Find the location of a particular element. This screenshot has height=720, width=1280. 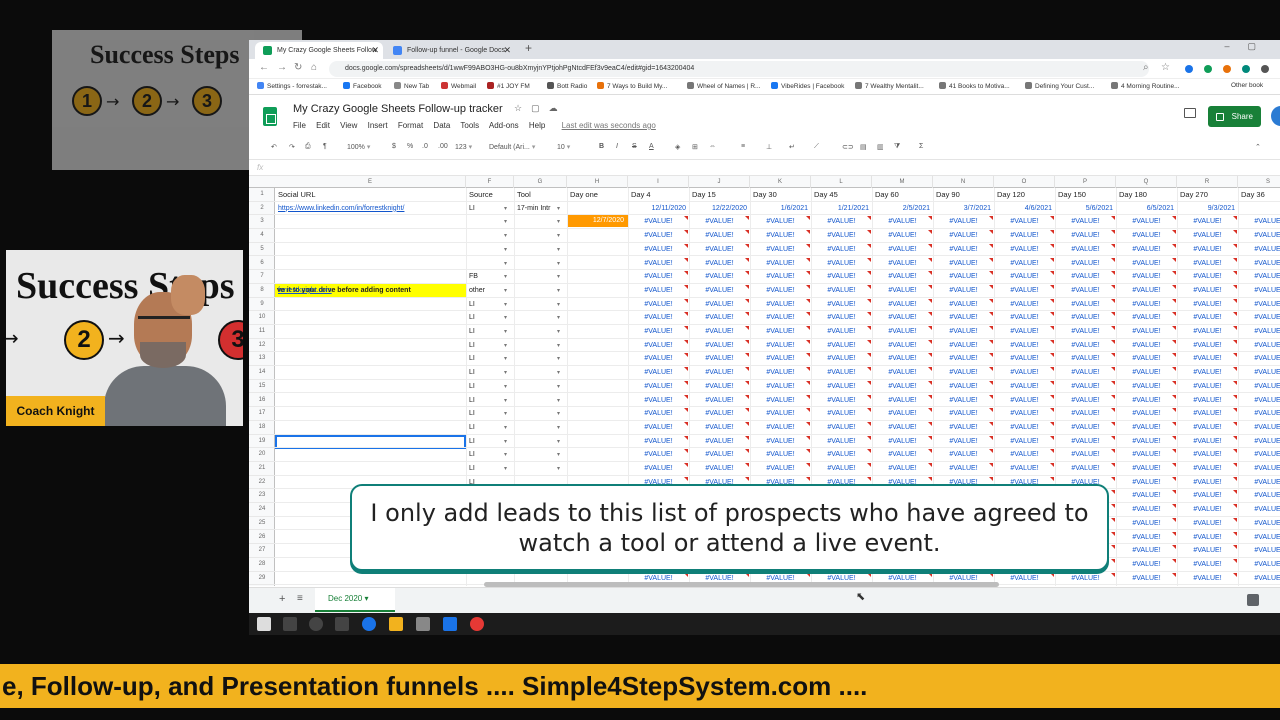

forward-icon: → is located at coordinates (282, 67).